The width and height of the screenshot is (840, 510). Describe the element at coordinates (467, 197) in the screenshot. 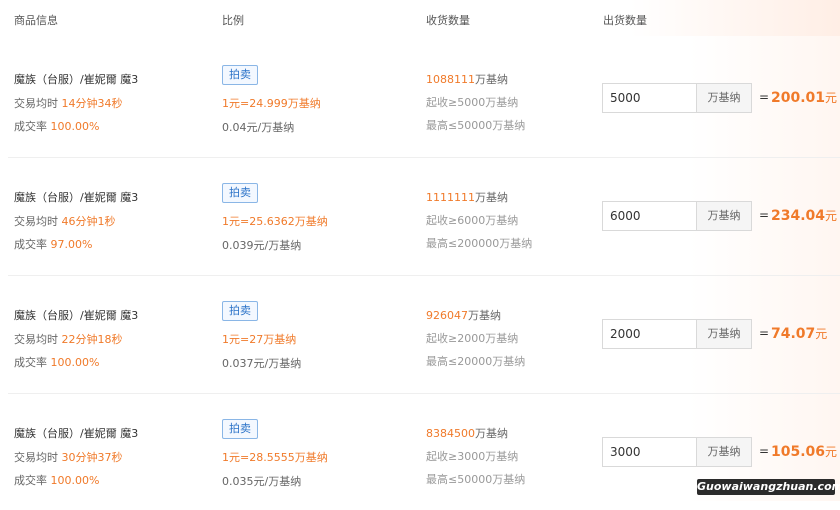

I see `receive-quantity: 1111111万基纳` at that location.